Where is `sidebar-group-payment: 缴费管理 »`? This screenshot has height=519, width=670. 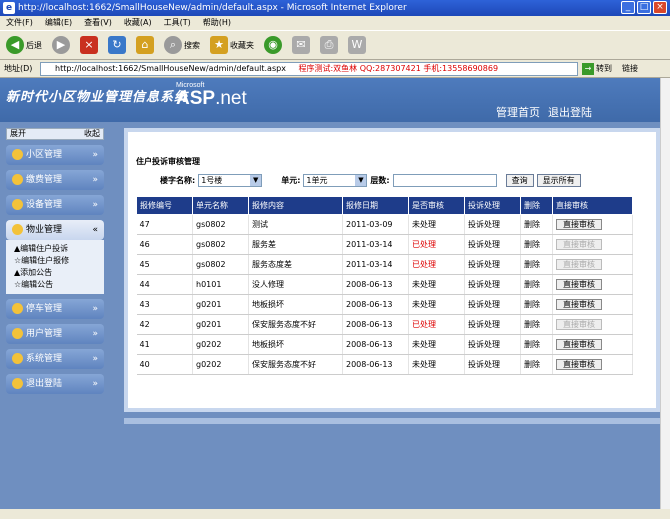
sidebar-group-payment: 缴费管理 » is located at coordinates (55, 180).